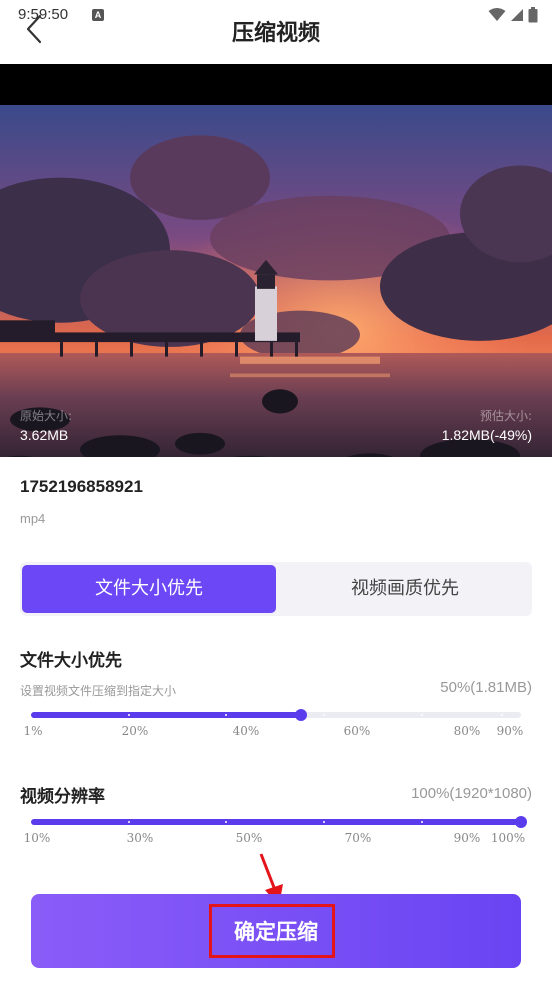 This screenshot has height=981, width=552. What do you see at coordinates (510, 731) in the screenshot?
I see `size-tick-label: 90%` at bounding box center [510, 731].